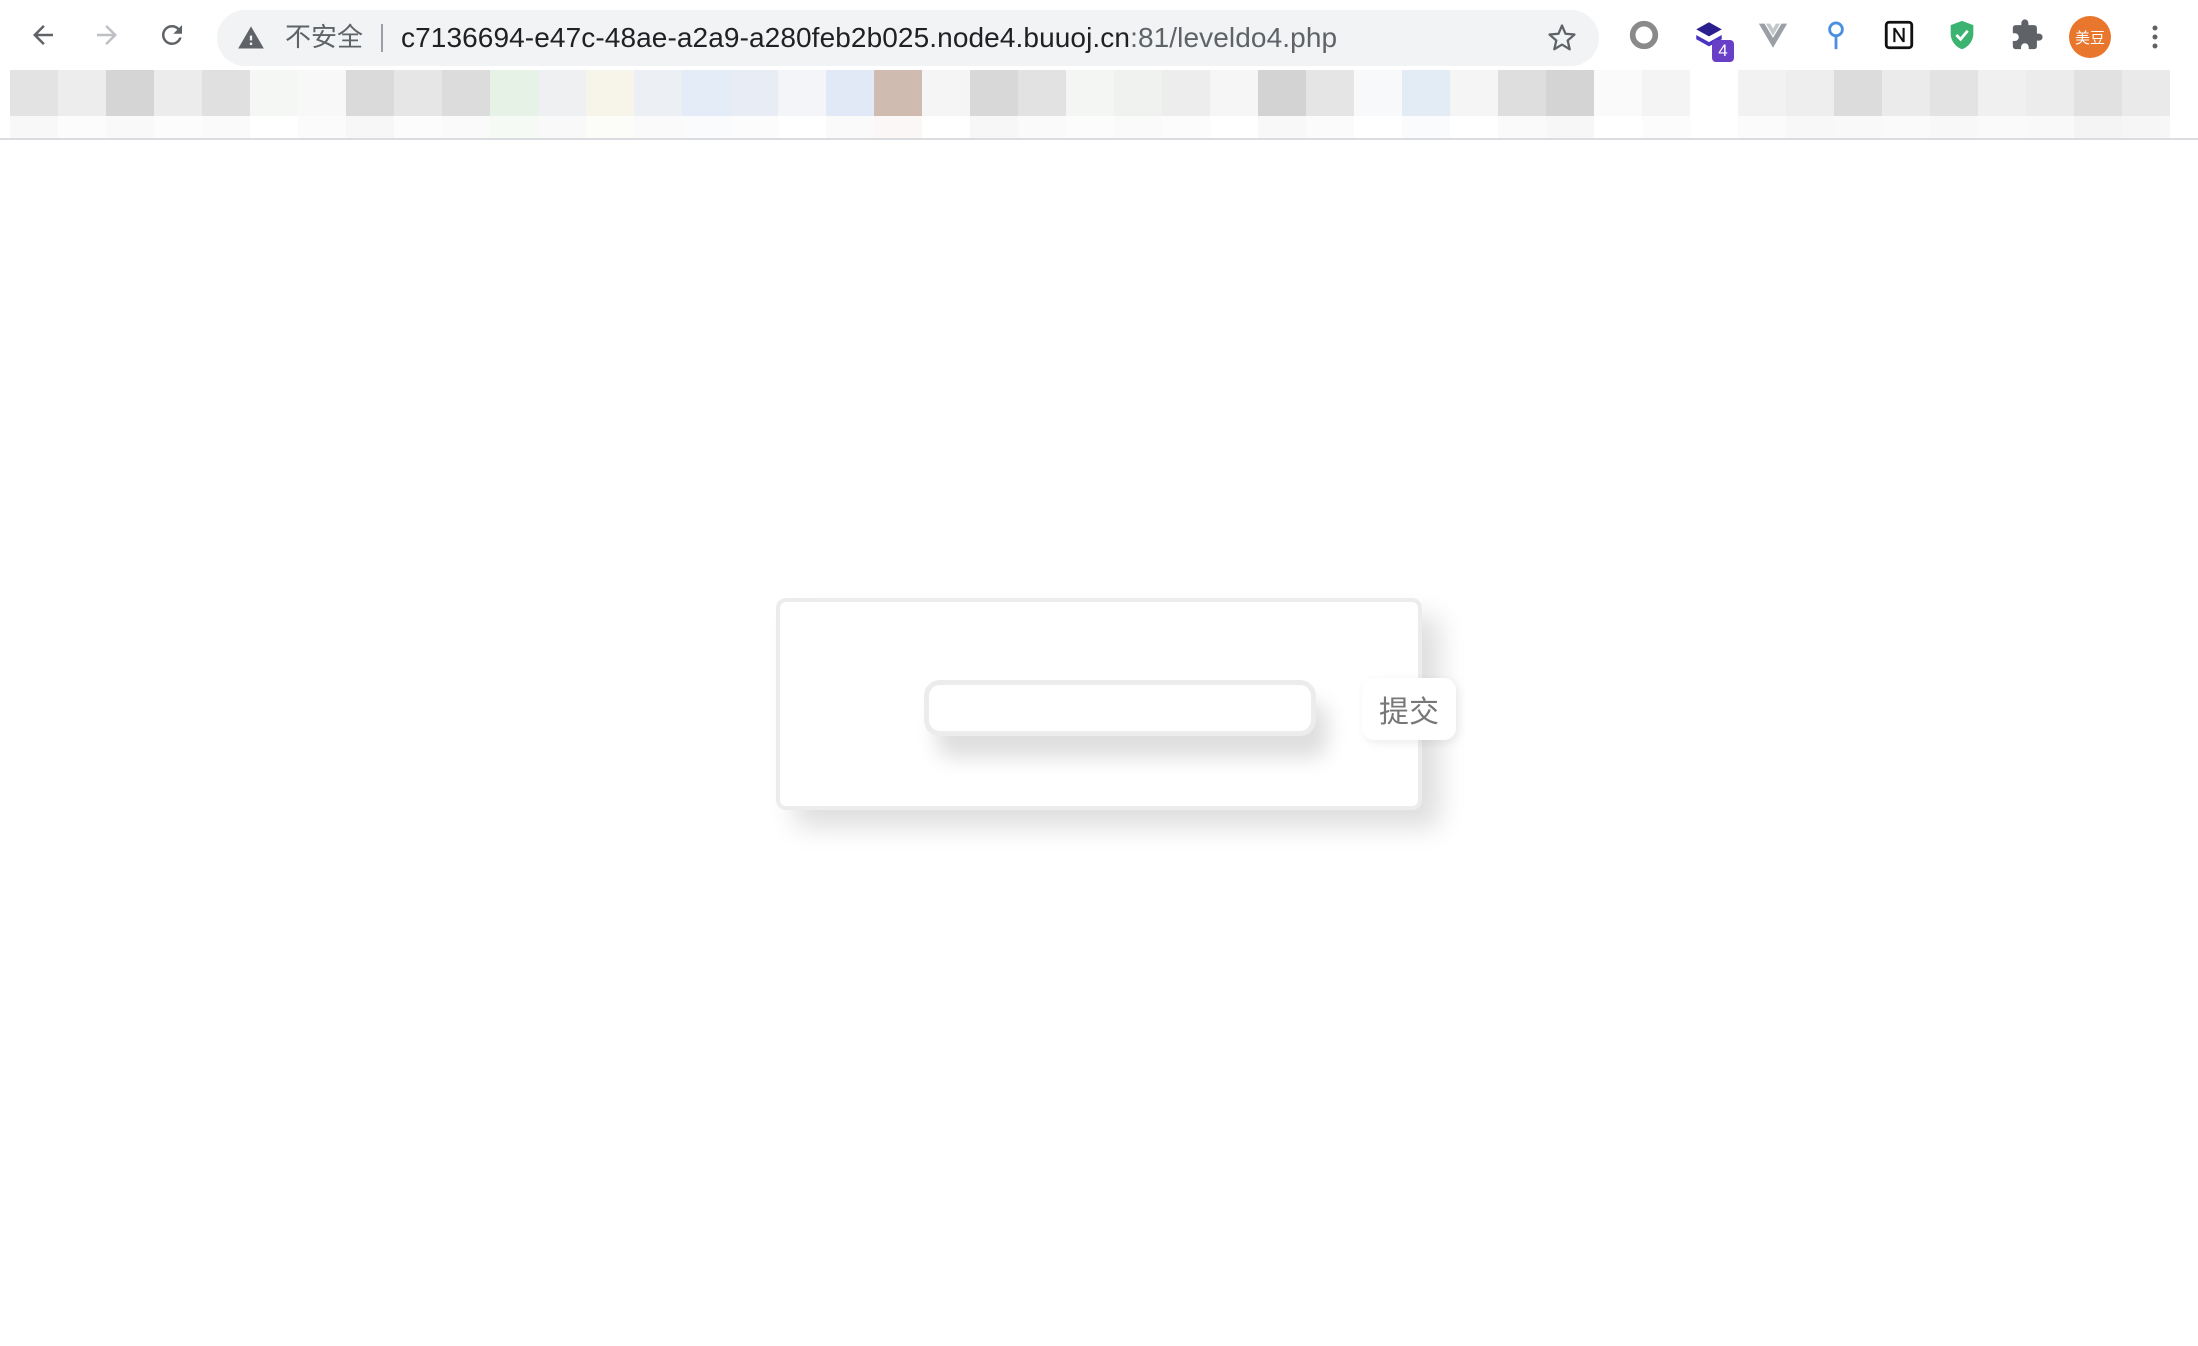 Image resolution: width=2198 pixels, height=1346 pixels. I want to click on profile-avatar: 美豆, so click(2090, 37).